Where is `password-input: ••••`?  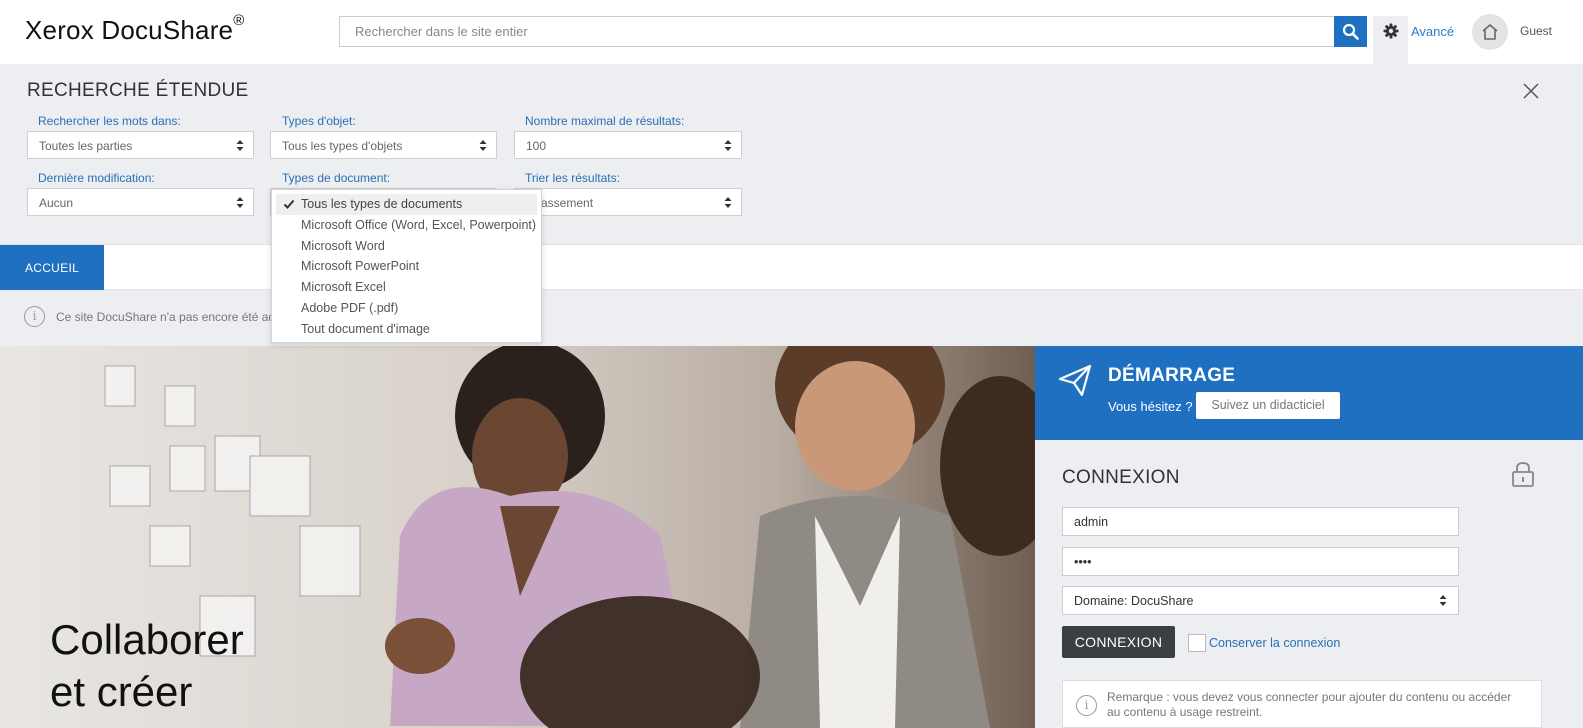 password-input: •••• is located at coordinates (1260, 561).